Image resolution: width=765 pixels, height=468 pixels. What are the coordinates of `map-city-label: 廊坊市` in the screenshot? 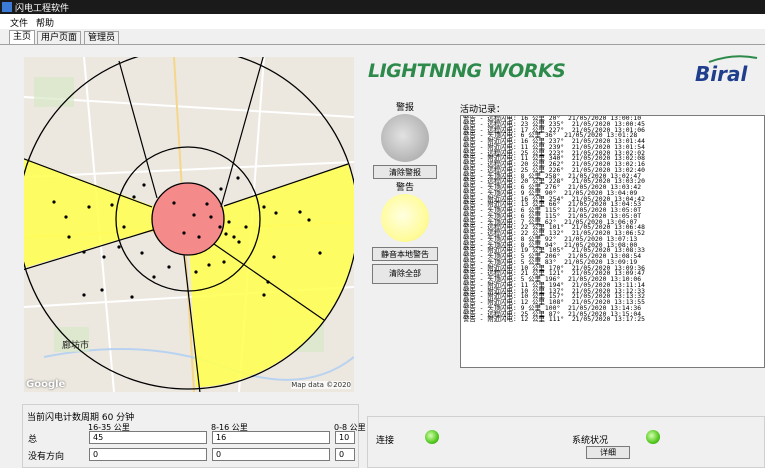 It's located at (76, 346).